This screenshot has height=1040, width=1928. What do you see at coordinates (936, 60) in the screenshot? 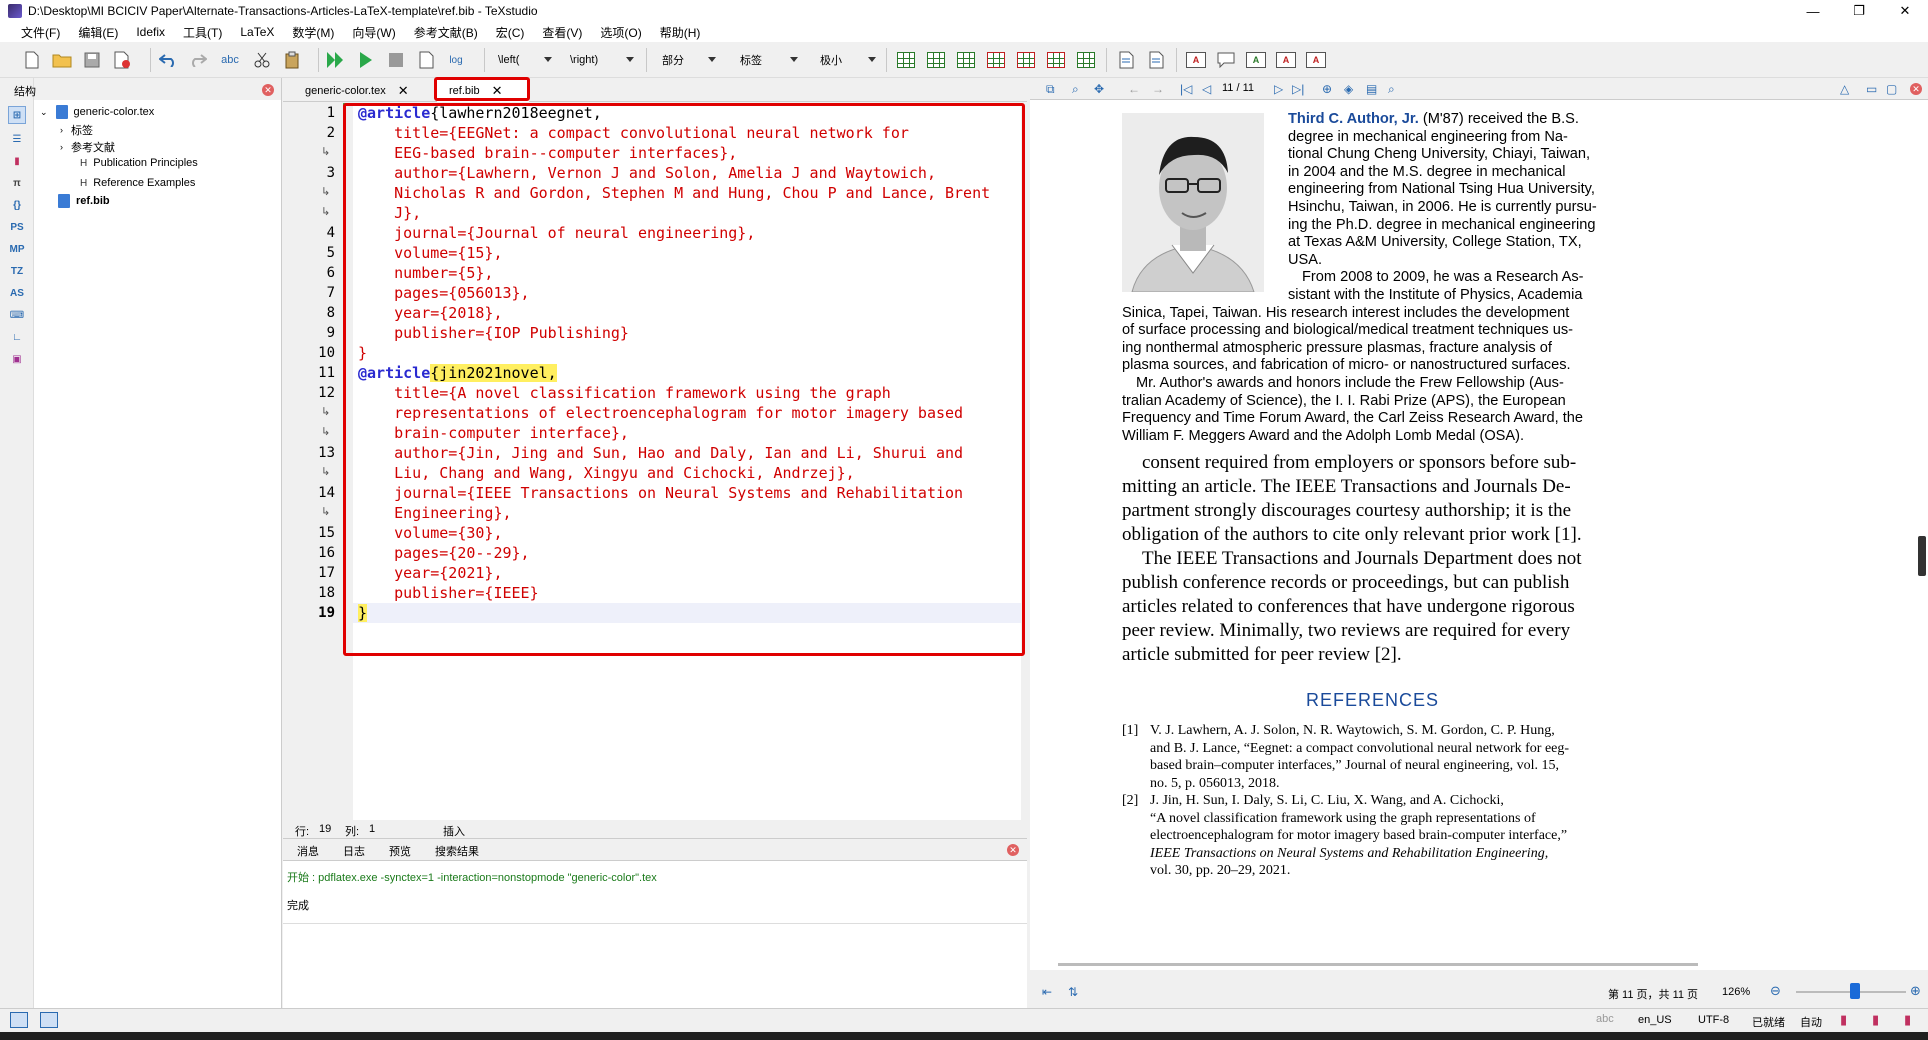
I see `table-add-row-icon` at bounding box center [936, 60].